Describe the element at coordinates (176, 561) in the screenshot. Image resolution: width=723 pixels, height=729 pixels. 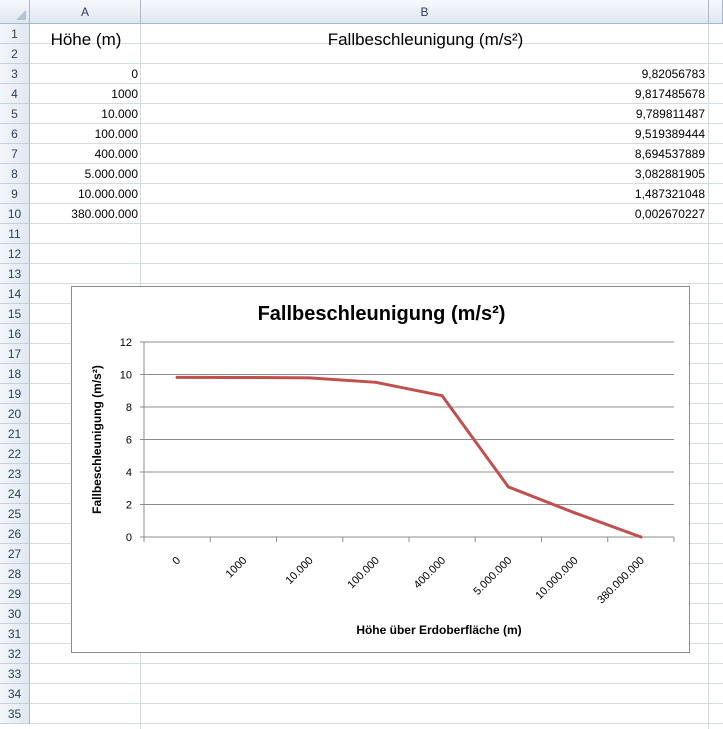
I see `x-tick-label: 0` at that location.